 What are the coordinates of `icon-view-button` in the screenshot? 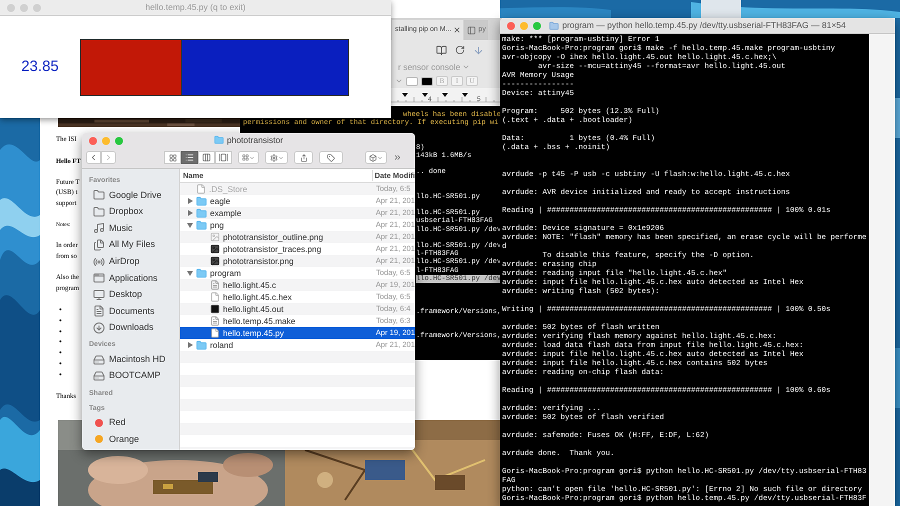 It's located at (172, 157).